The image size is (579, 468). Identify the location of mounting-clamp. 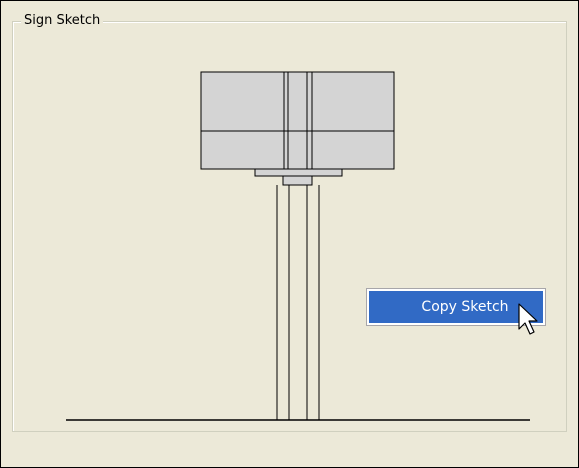
(297, 180).